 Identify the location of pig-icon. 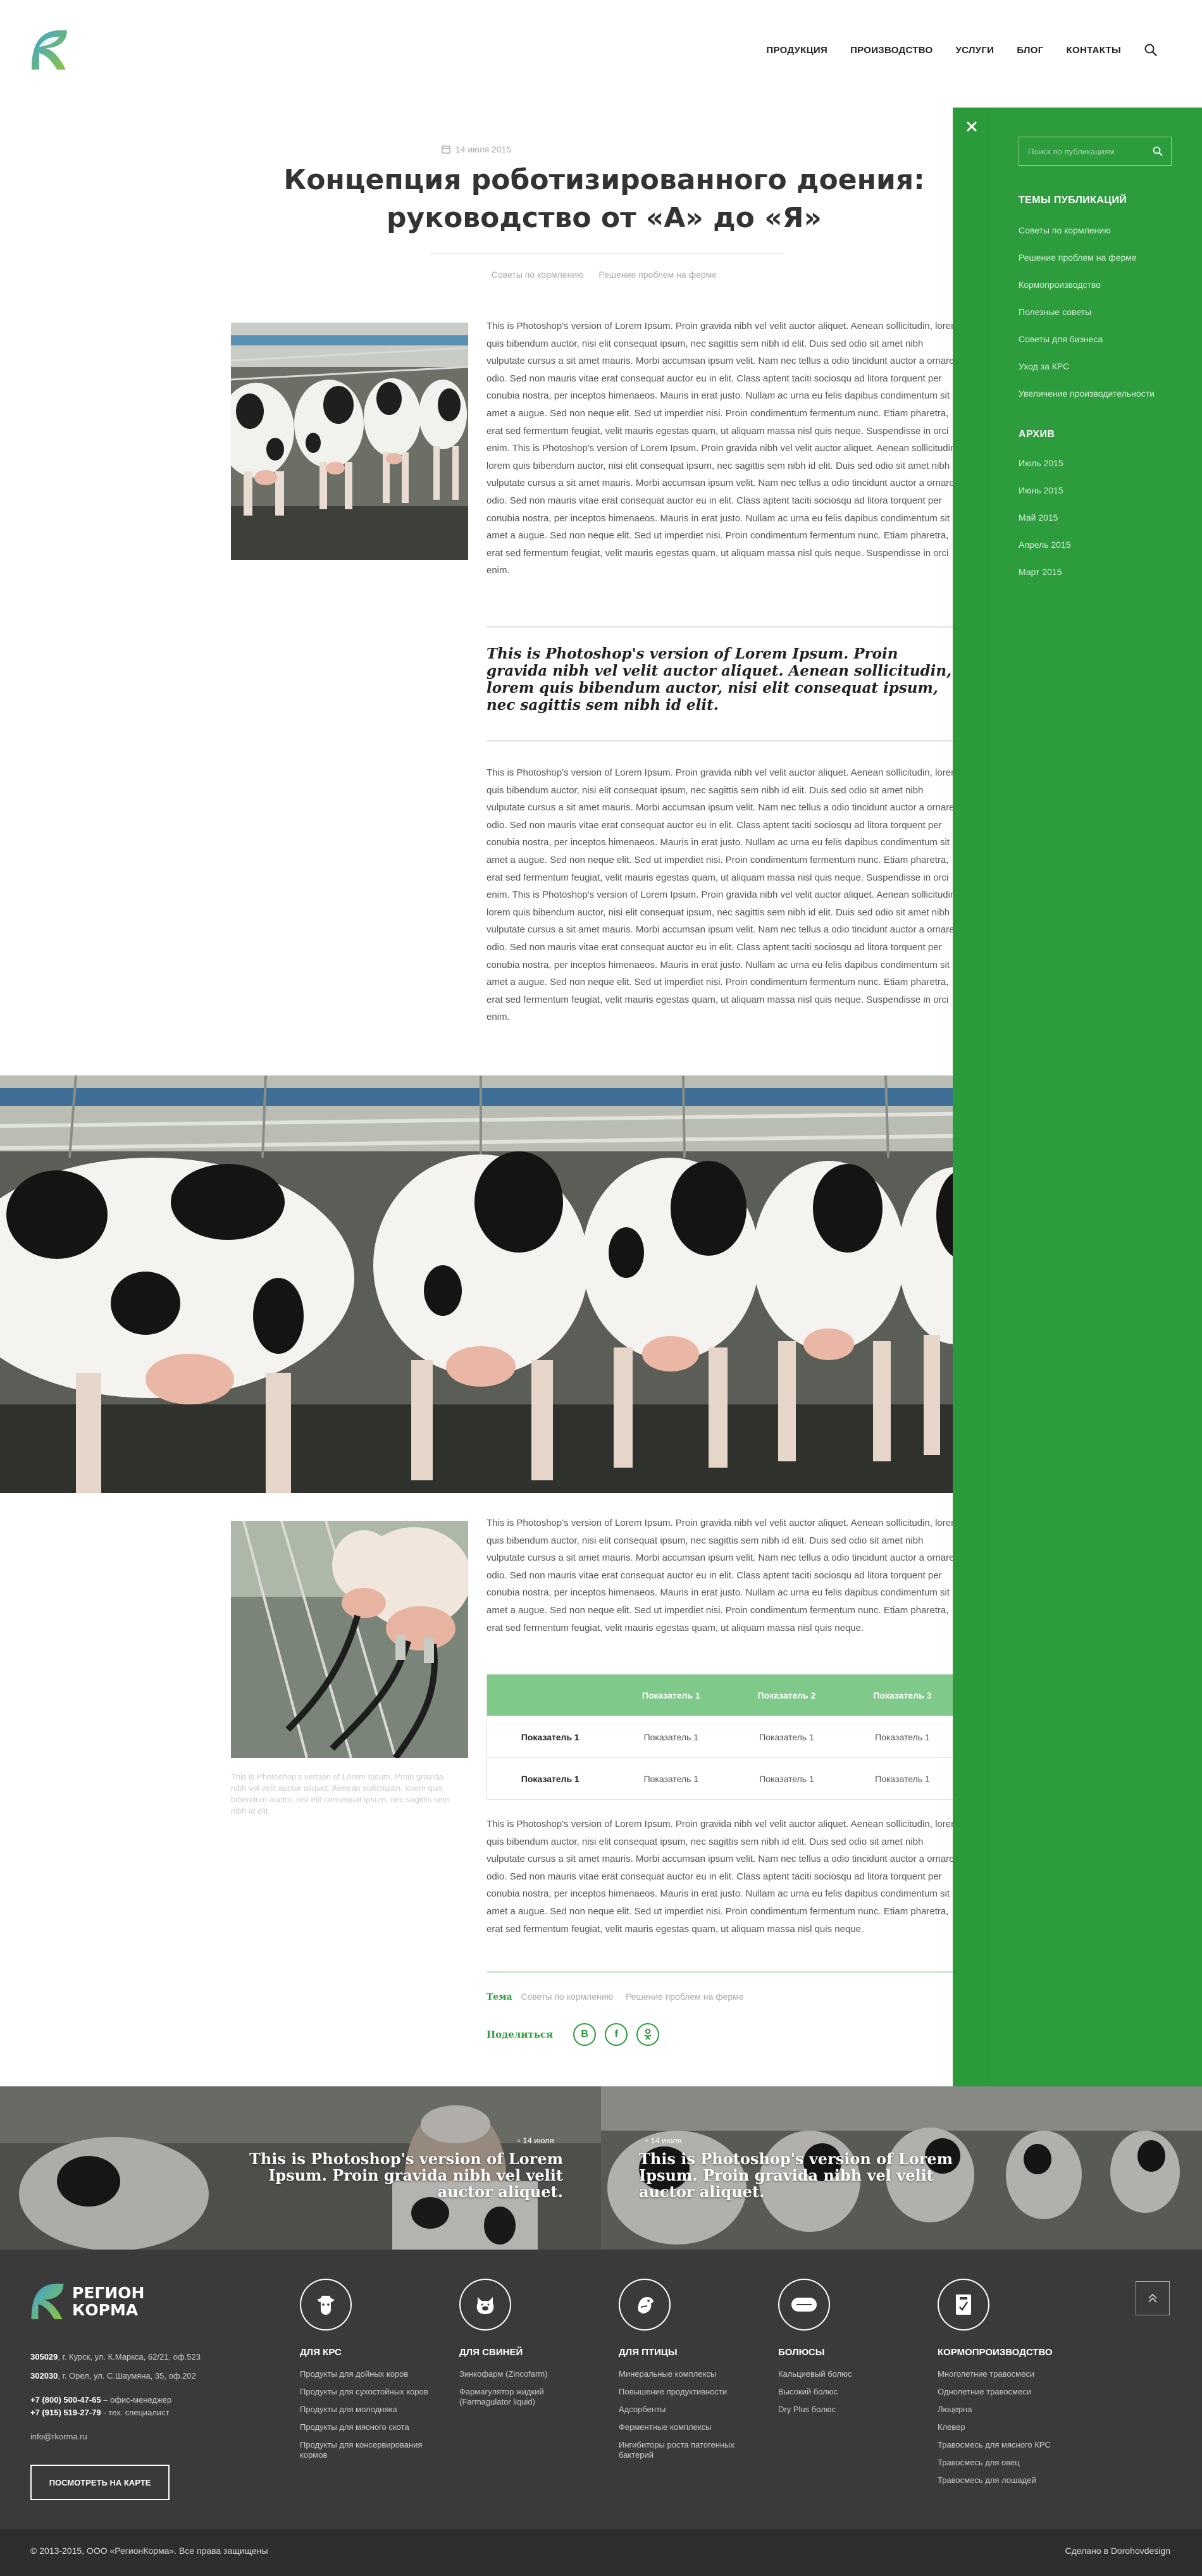
(485, 2305).